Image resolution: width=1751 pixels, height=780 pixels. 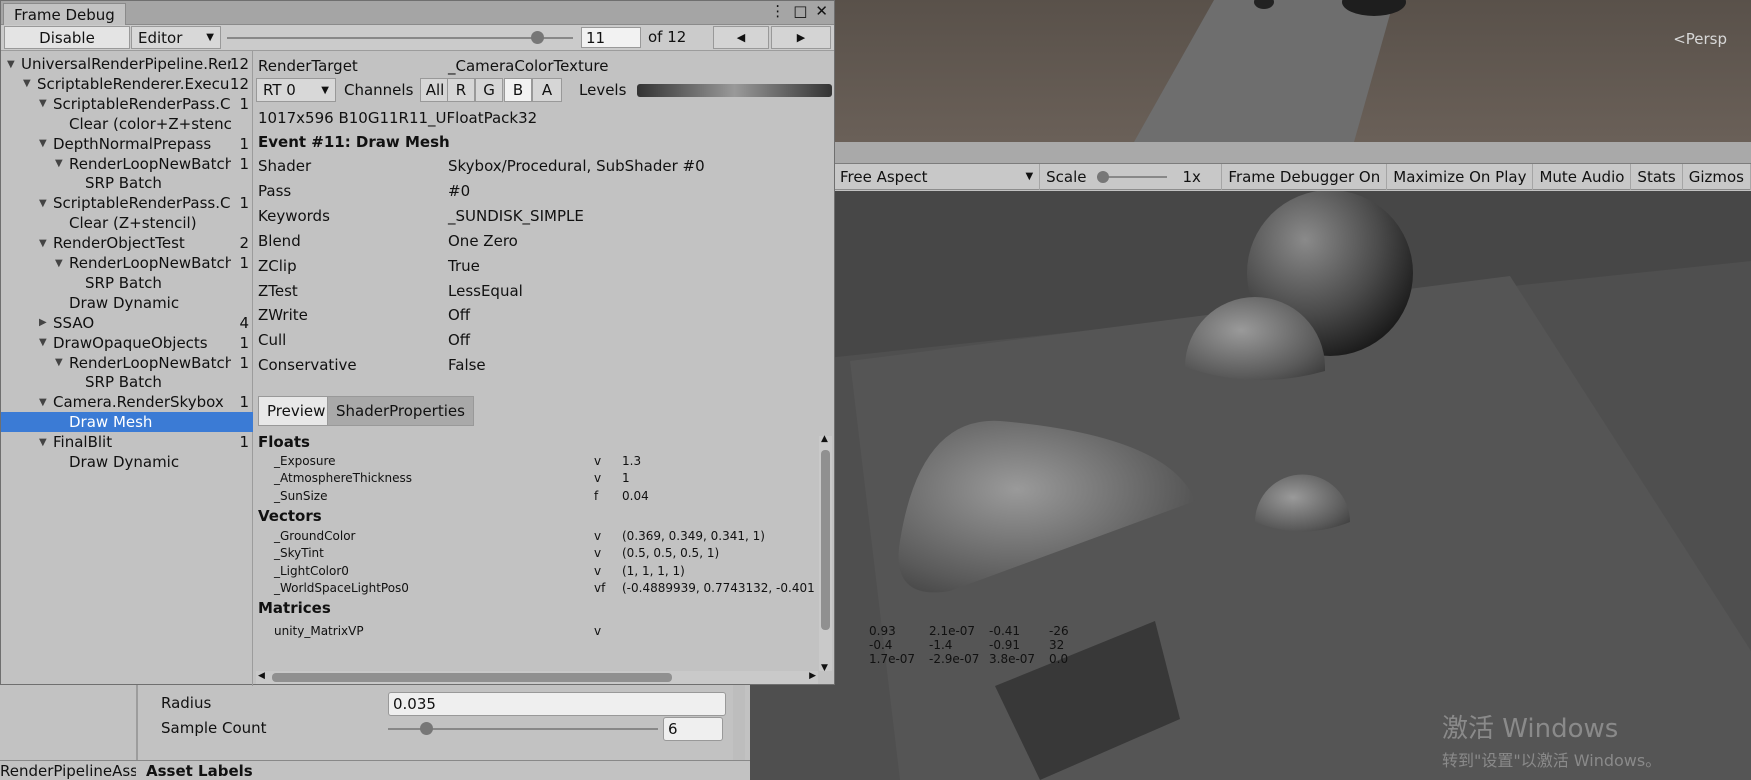 I want to click on tab-shader-properties: ShaderProperties, so click(x=400, y=411).